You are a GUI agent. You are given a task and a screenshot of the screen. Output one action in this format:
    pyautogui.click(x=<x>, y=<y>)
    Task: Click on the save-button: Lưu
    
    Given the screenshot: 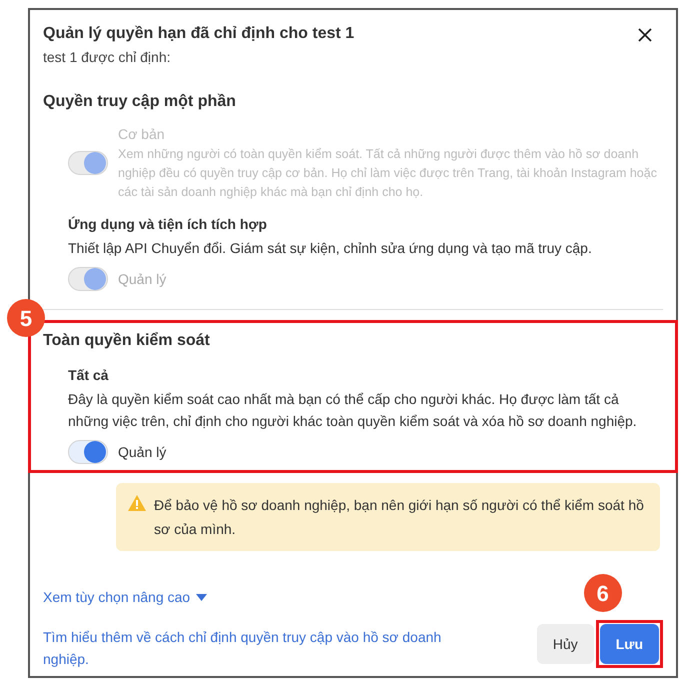 What is the action you would take?
    pyautogui.click(x=629, y=644)
    